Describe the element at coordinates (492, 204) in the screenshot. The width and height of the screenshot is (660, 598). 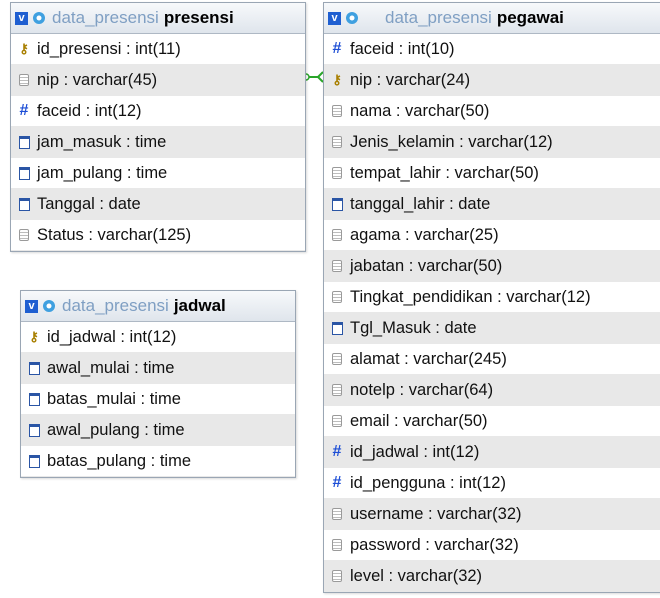
I see `column-row: tanggal_lahir : date` at that location.